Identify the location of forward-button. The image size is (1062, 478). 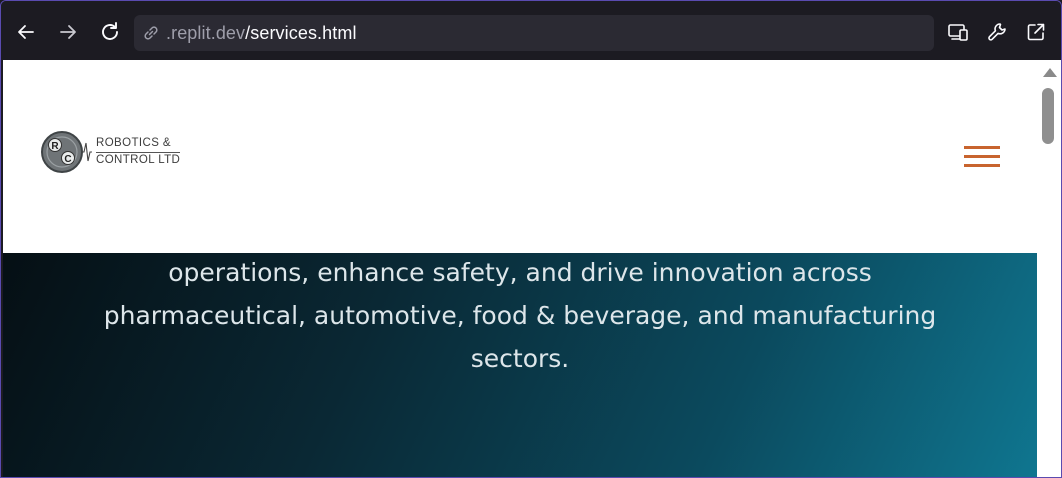
(68, 32).